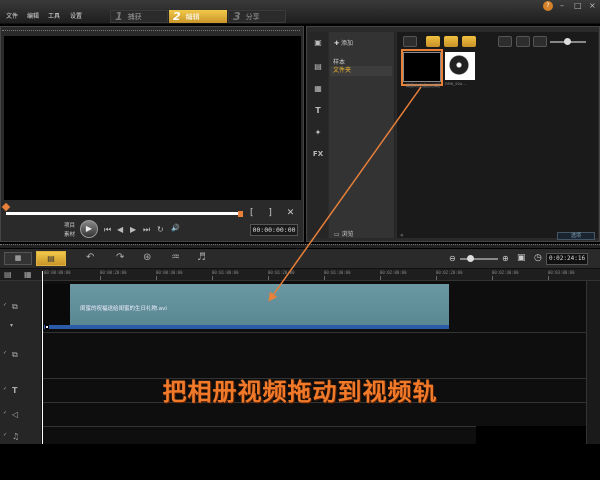 This screenshot has width=600, height=480. Describe the element at coordinates (175, 228) in the screenshot. I see `volume-icon: 🔊` at that location.